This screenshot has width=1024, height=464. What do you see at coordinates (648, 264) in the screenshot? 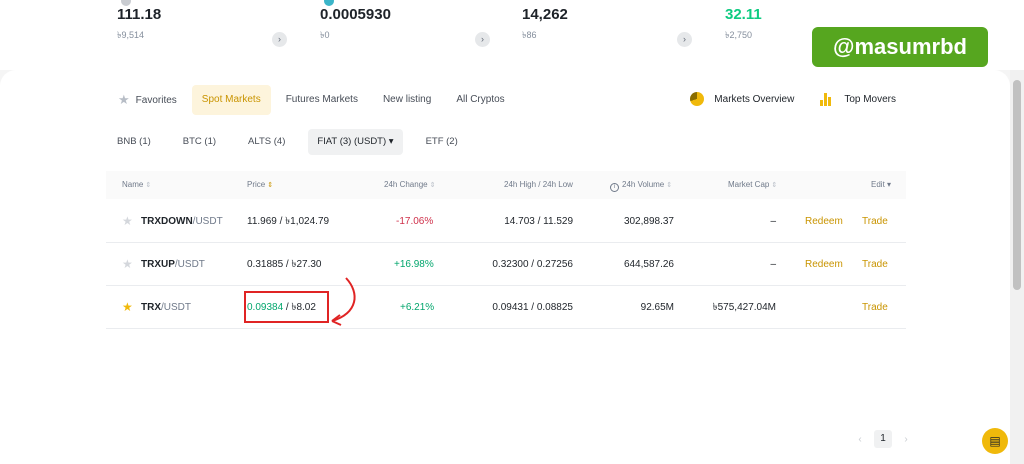
I see `volume-cell: 644,587.26` at bounding box center [648, 264].